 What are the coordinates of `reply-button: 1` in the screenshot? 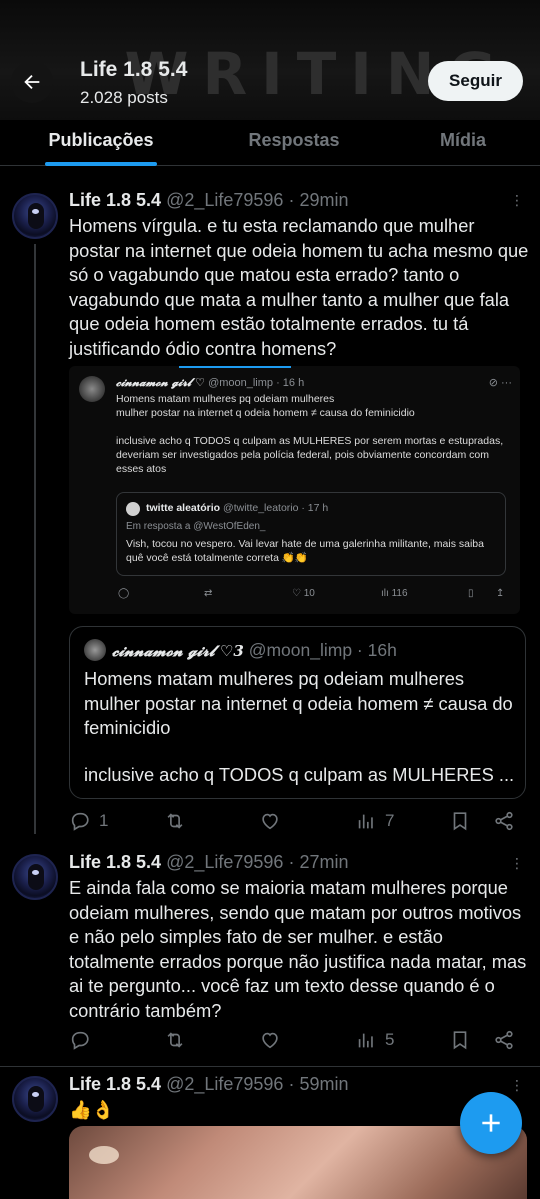 It's located at (88, 821).